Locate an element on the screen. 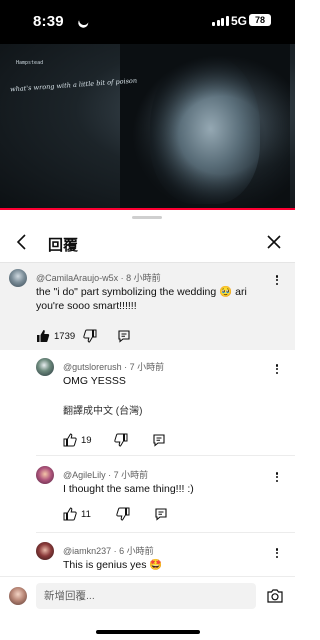 The height and width of the screenshot is (640, 320). sheet-title: 回覆 is located at coordinates (63, 245).